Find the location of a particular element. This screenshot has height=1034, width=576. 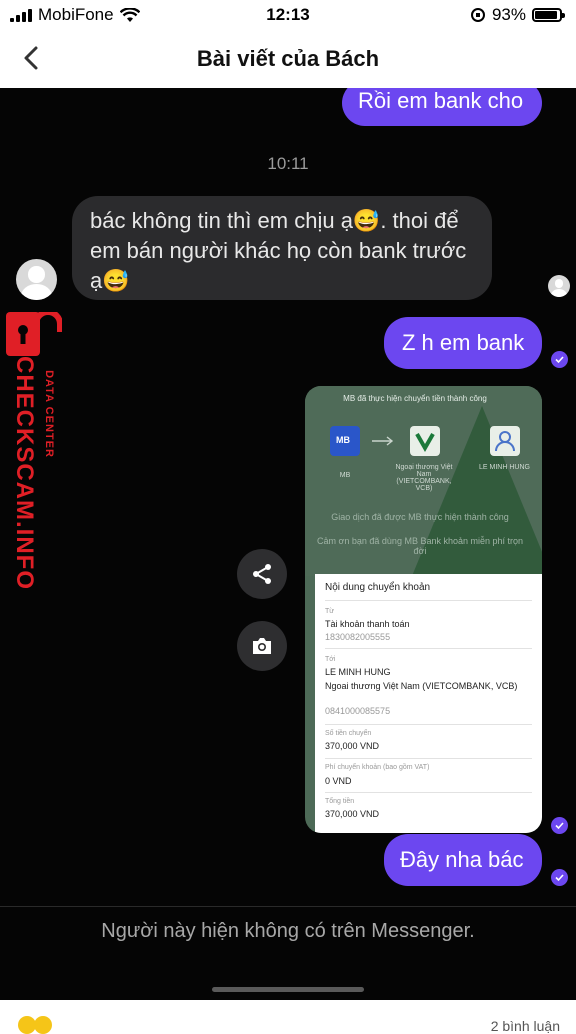

home-indicator is located at coordinates (288, 989).